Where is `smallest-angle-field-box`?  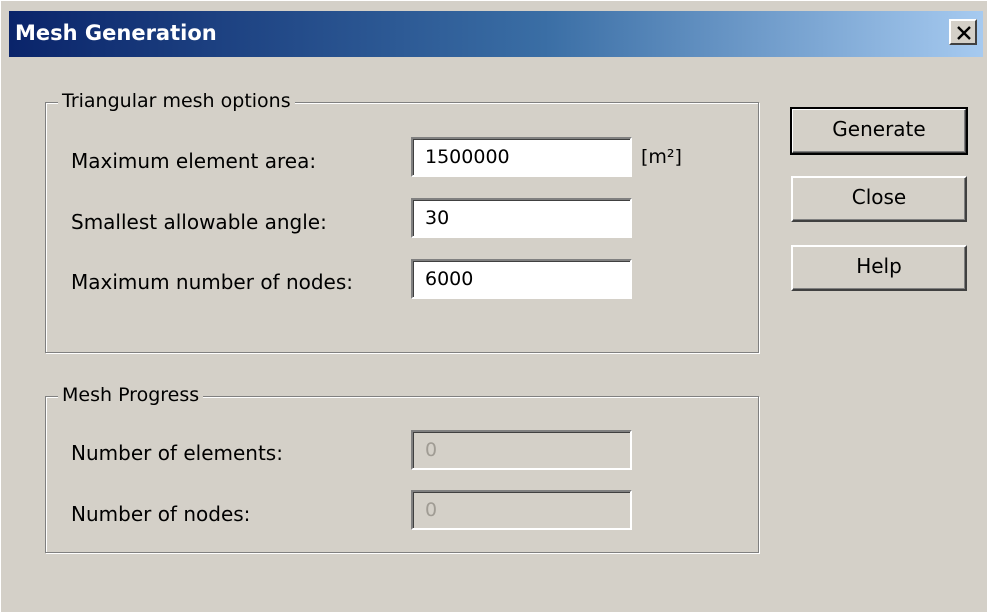
smallest-angle-field-box is located at coordinates (521, 218).